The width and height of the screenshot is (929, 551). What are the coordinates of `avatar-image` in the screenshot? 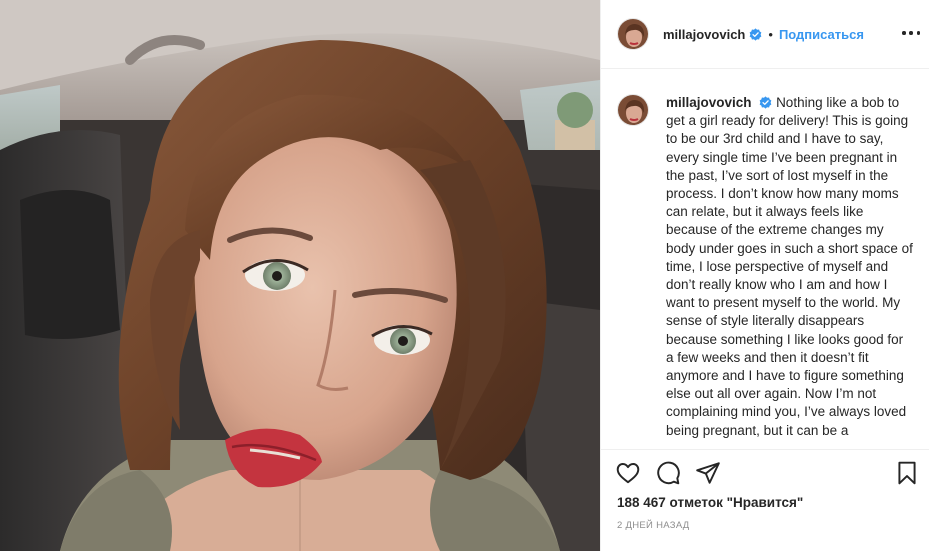 It's located at (633, 34).